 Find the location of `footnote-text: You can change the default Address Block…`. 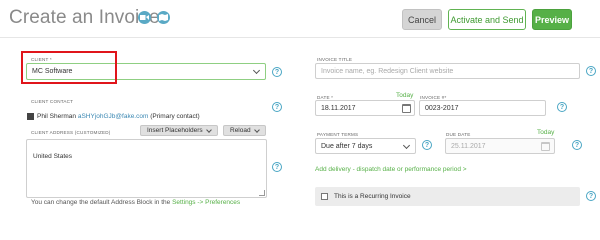

footnote-text: You can change the default Address Block… is located at coordinates (101, 202).